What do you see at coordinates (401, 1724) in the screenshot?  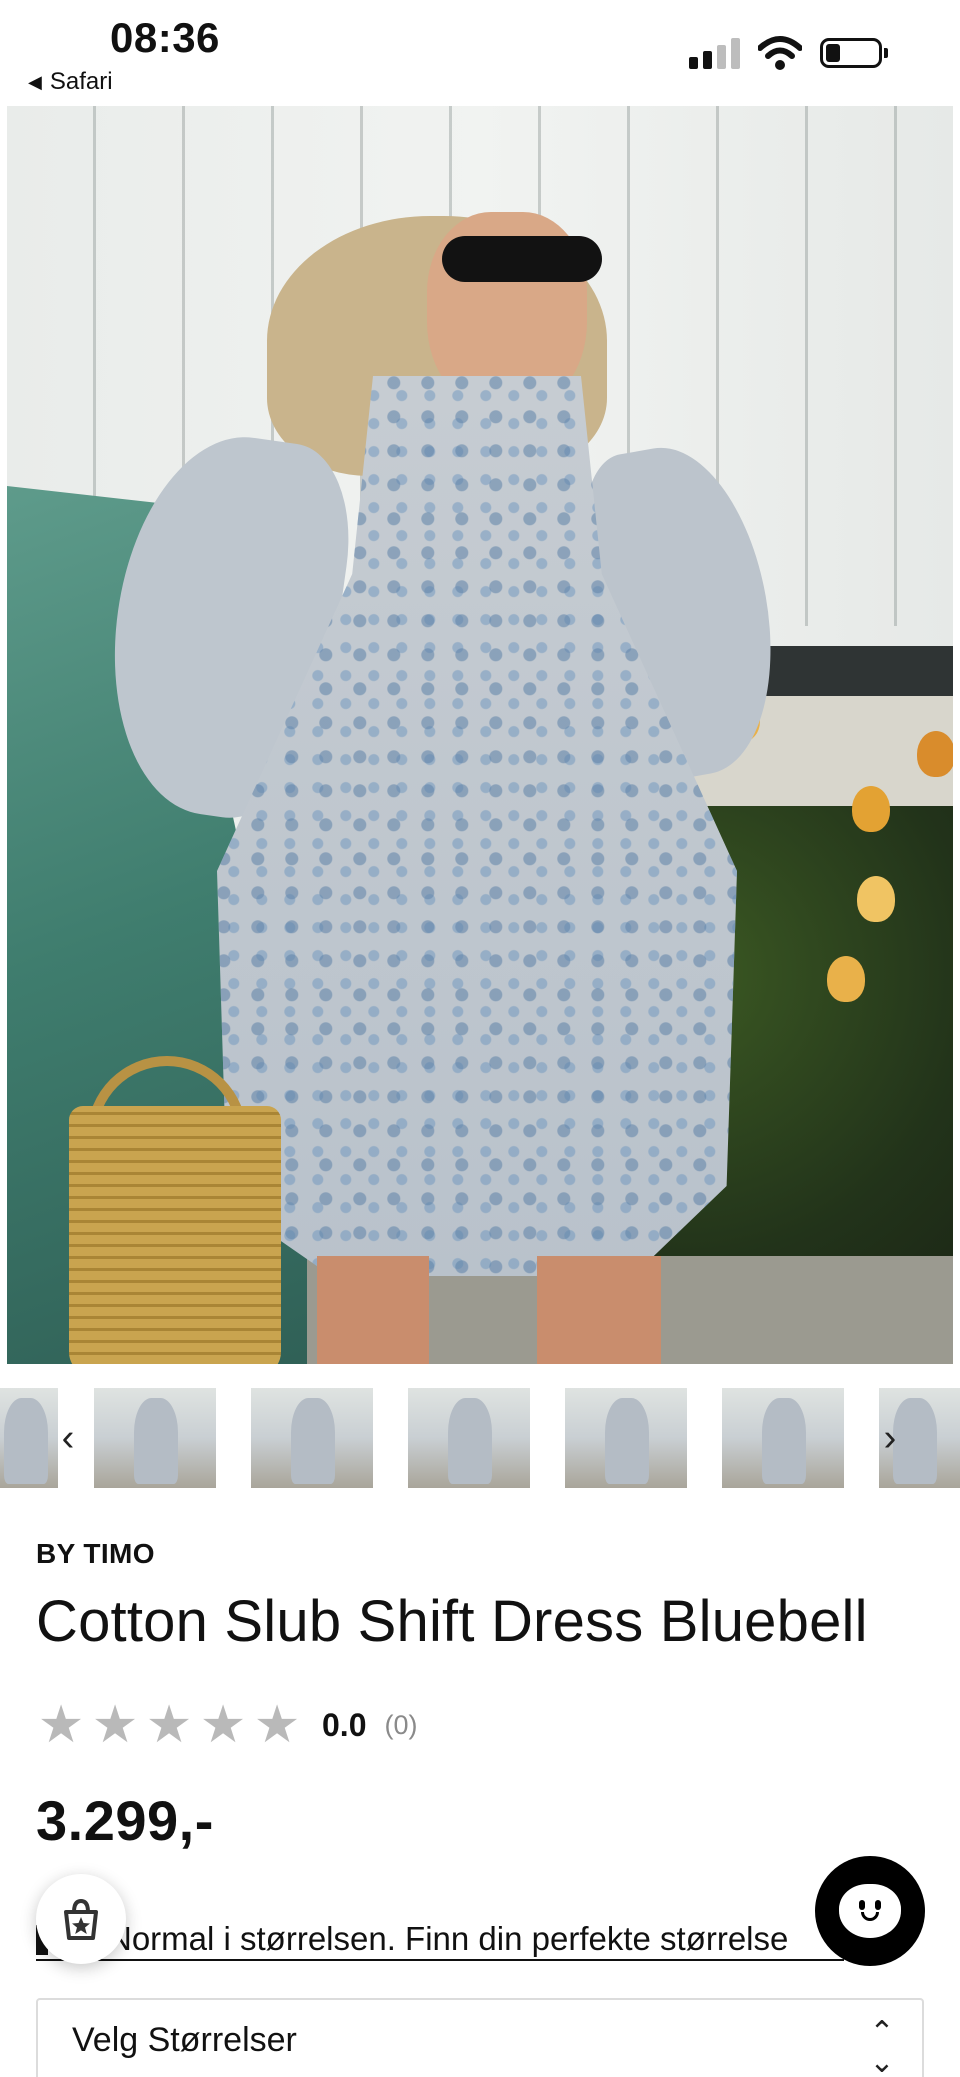 I see `rating-count: (0)` at bounding box center [401, 1724].